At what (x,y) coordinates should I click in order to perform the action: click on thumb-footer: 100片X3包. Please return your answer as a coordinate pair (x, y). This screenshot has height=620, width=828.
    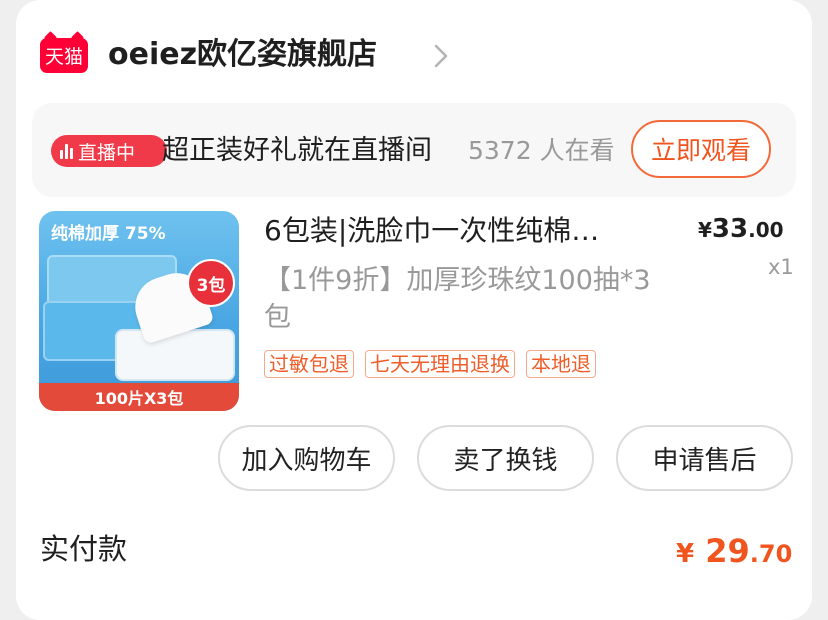
    Looking at the image, I should click on (139, 397).